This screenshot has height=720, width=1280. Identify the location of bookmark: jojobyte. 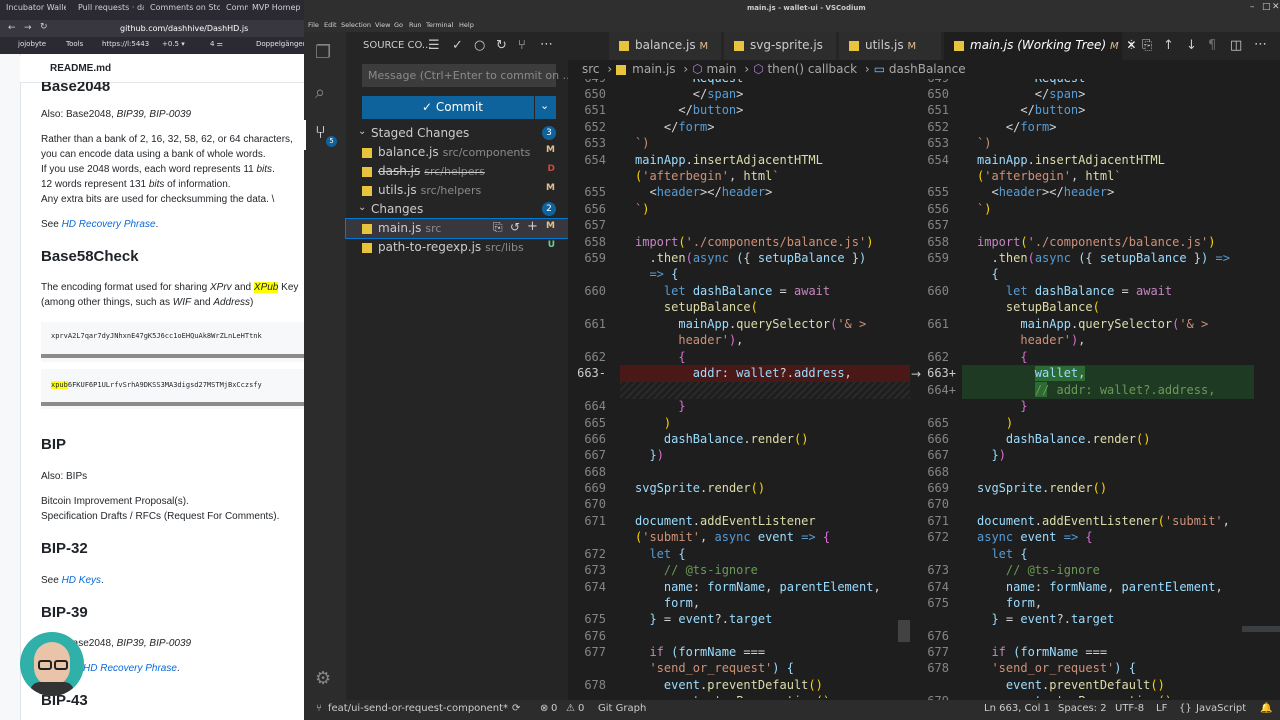
(32, 44).